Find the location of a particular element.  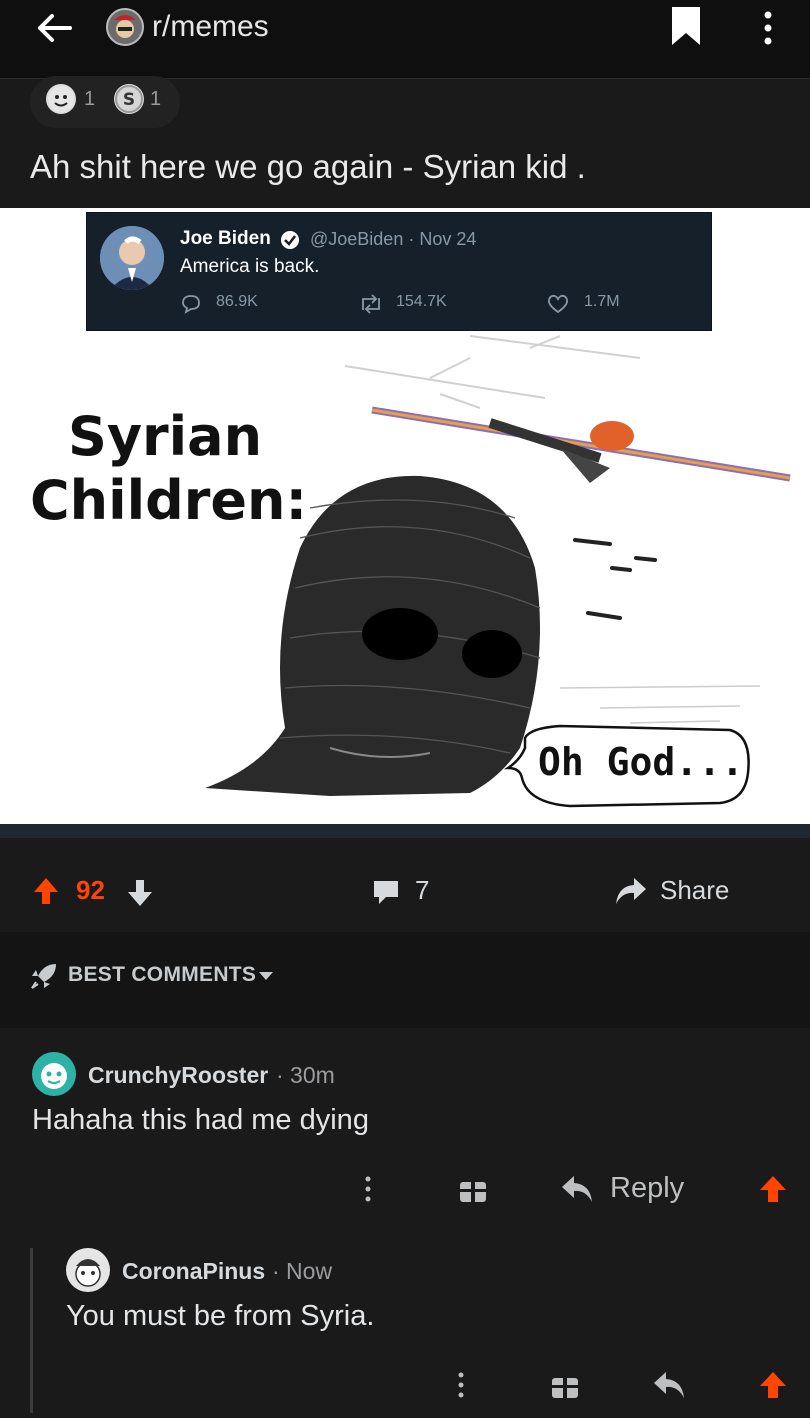

award-icon is located at coordinates (61, 99).